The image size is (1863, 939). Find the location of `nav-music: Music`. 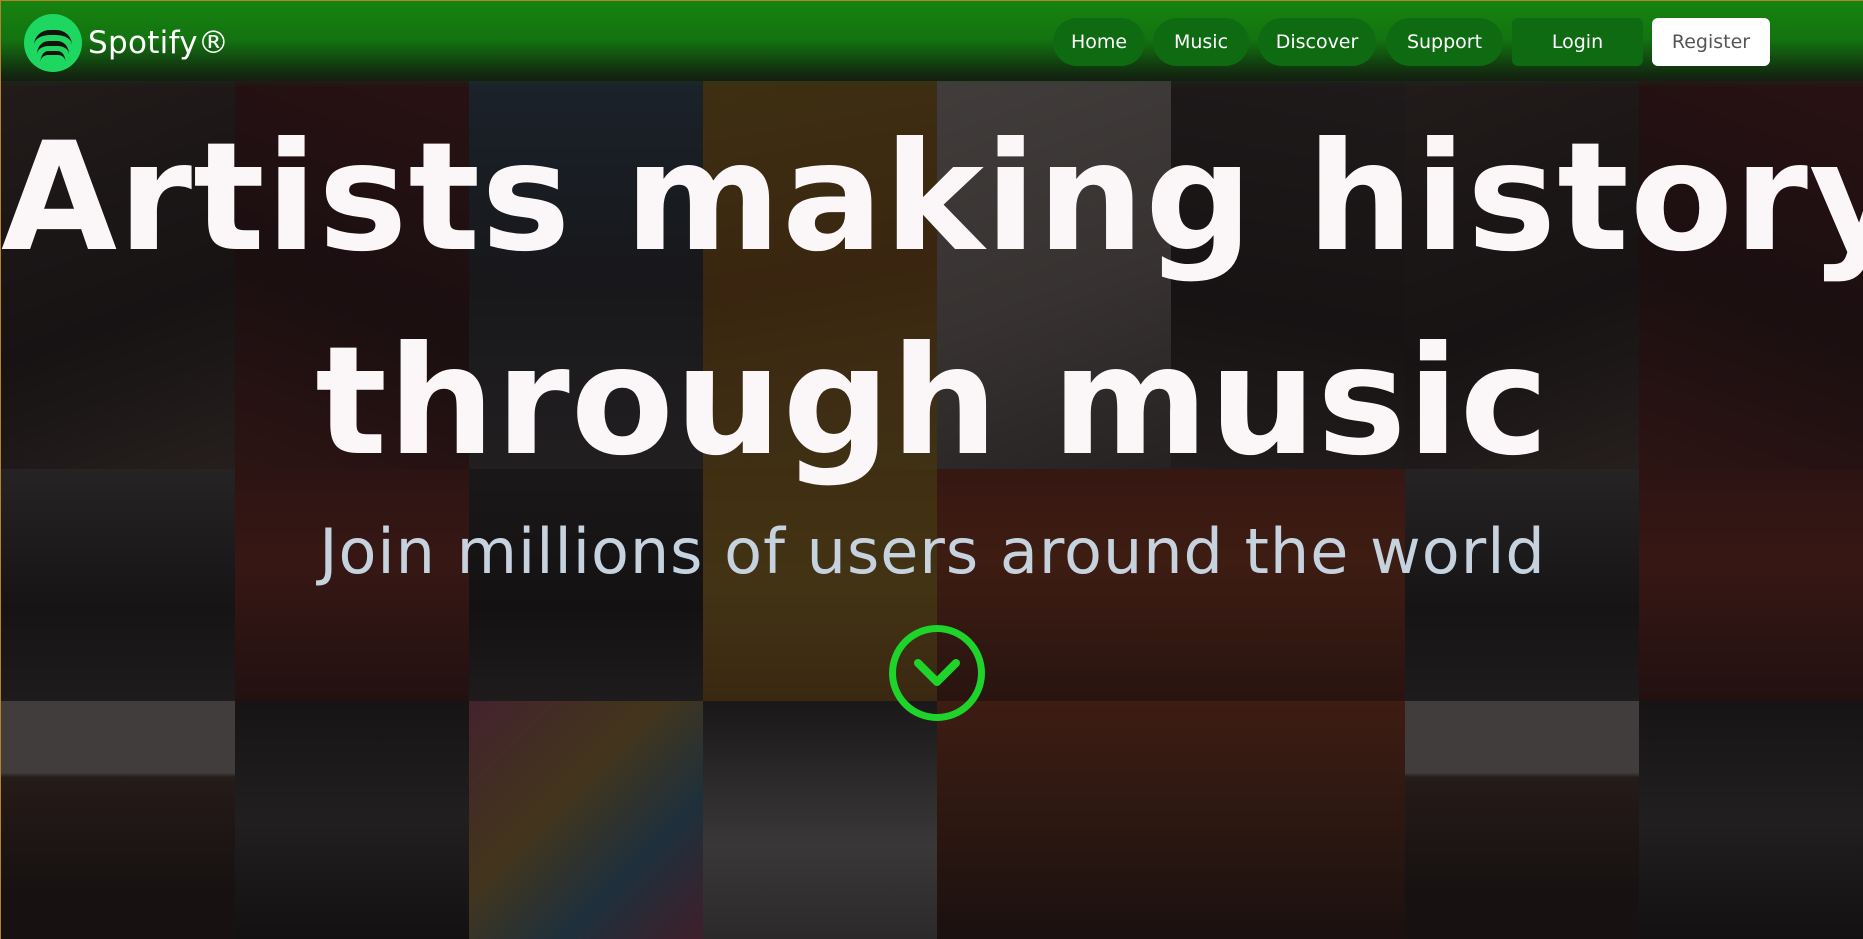

nav-music: Music is located at coordinates (1201, 42).